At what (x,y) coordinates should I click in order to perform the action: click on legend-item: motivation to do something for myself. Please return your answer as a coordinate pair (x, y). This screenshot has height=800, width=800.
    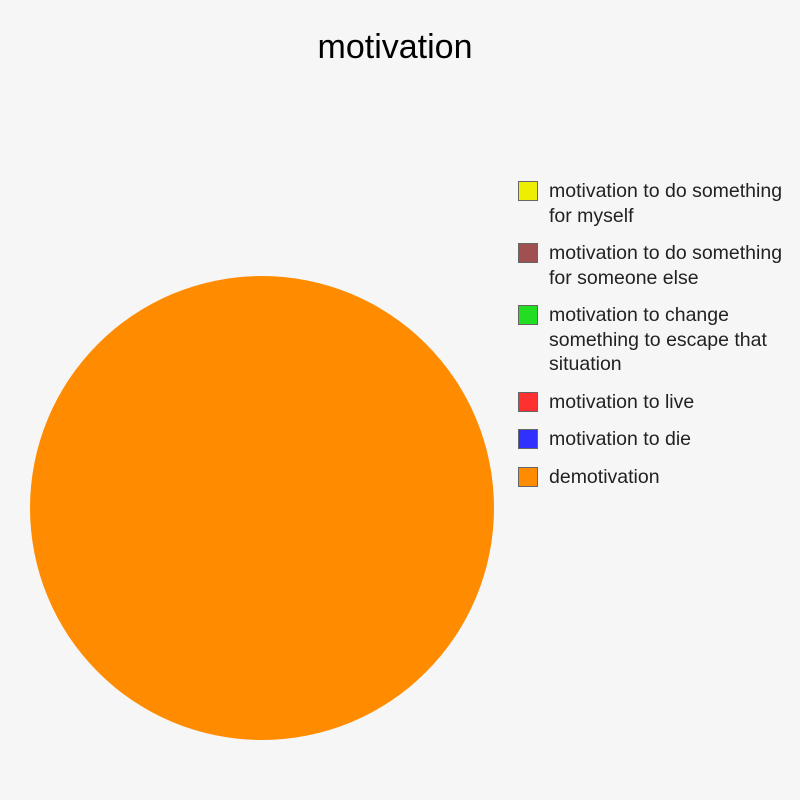
    Looking at the image, I should click on (659, 203).